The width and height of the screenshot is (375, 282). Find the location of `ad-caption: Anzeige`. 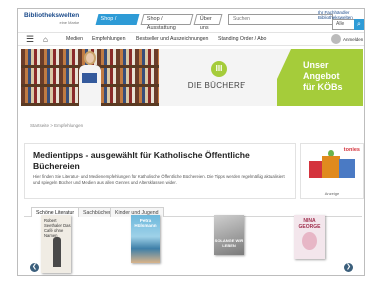

ad-caption: Anzeige is located at coordinates (332, 193).